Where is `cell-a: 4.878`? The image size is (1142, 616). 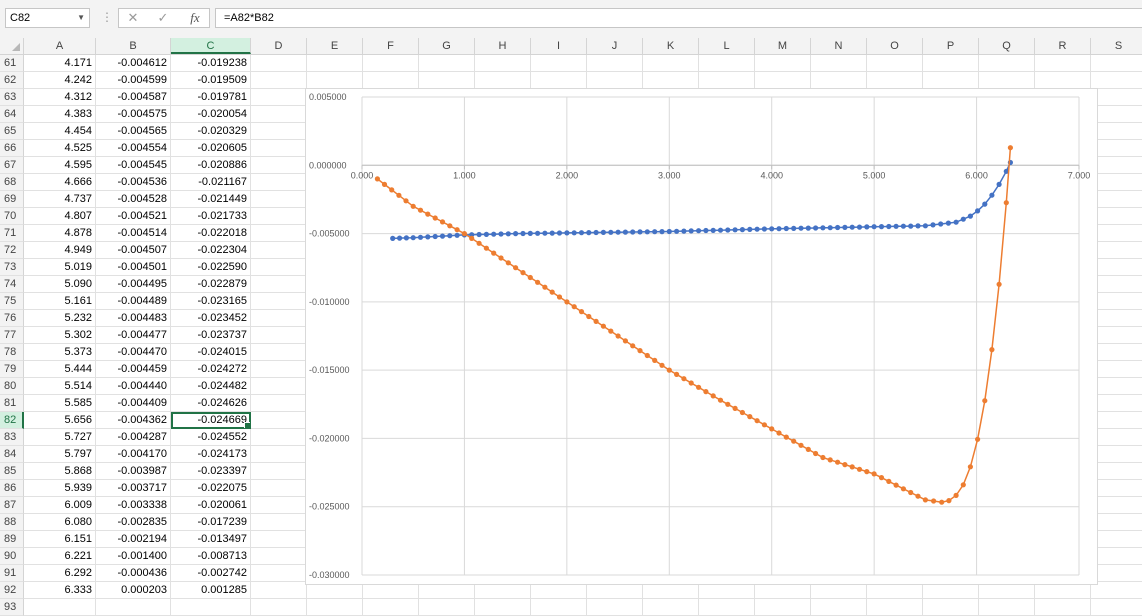
cell-a: 4.878 is located at coordinates (60, 233).